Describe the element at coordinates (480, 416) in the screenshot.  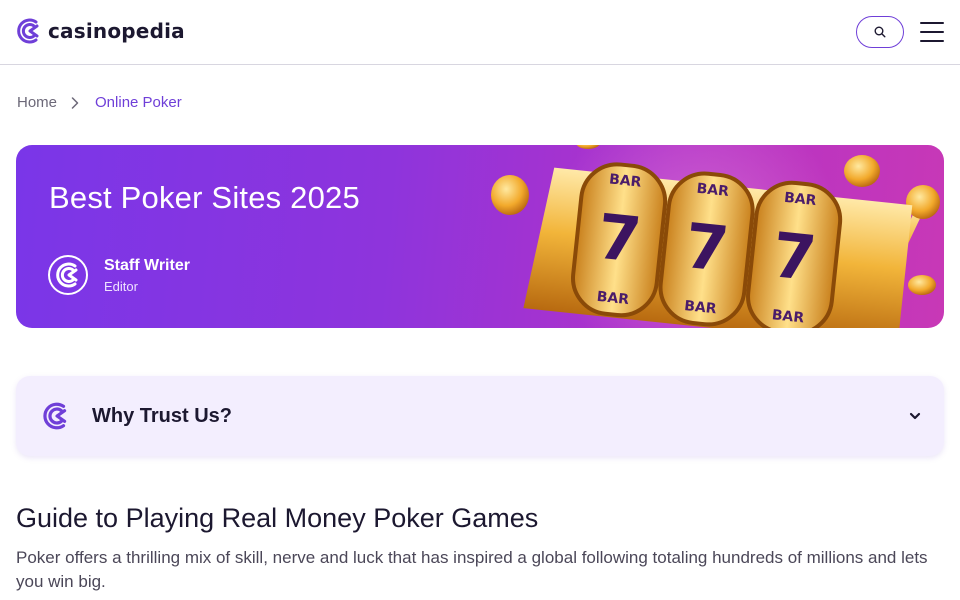
I see `why-trust-us-accordion: Why Trust Us?` at that location.